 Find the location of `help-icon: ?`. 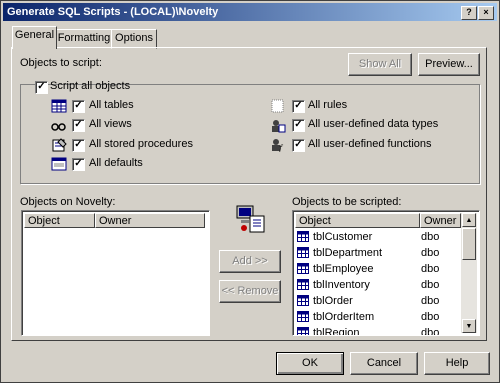

help-icon: ? is located at coordinates (469, 13).